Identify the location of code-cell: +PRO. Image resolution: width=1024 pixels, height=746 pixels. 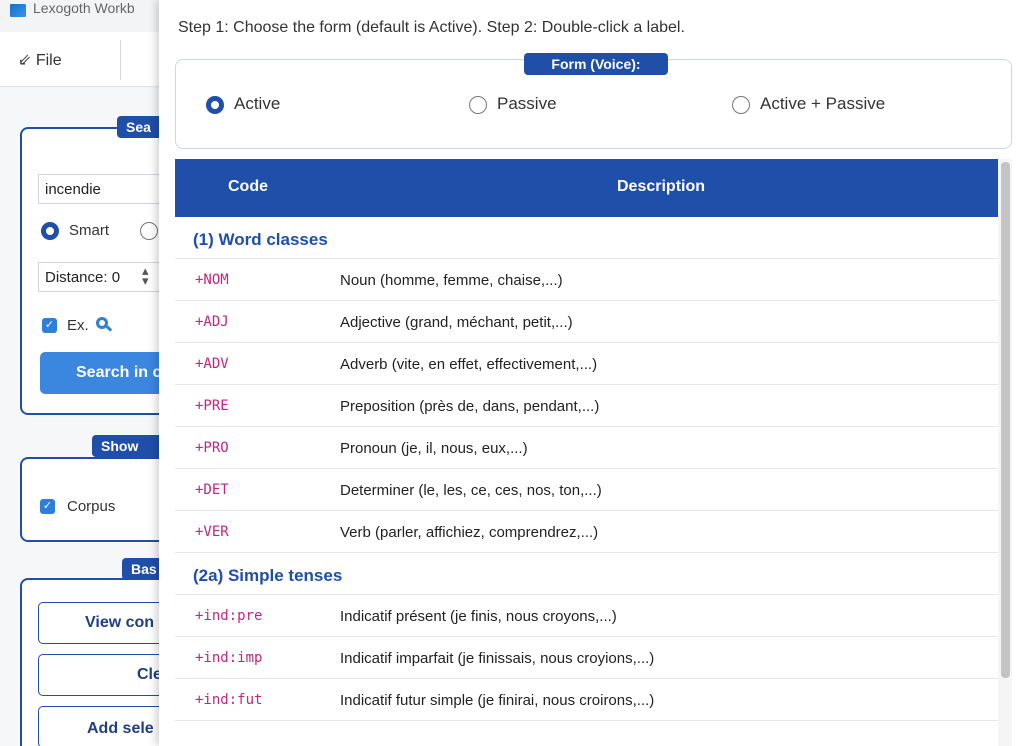
(212, 448).